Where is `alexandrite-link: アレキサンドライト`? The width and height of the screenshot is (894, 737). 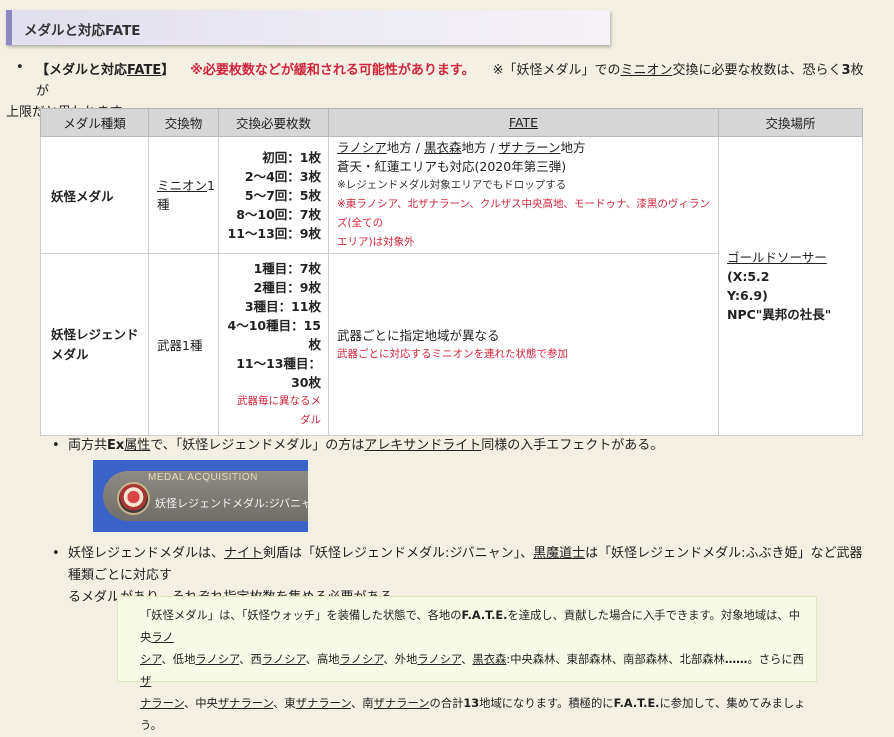 alexandrite-link: アレキサンドライト is located at coordinates (422, 445).